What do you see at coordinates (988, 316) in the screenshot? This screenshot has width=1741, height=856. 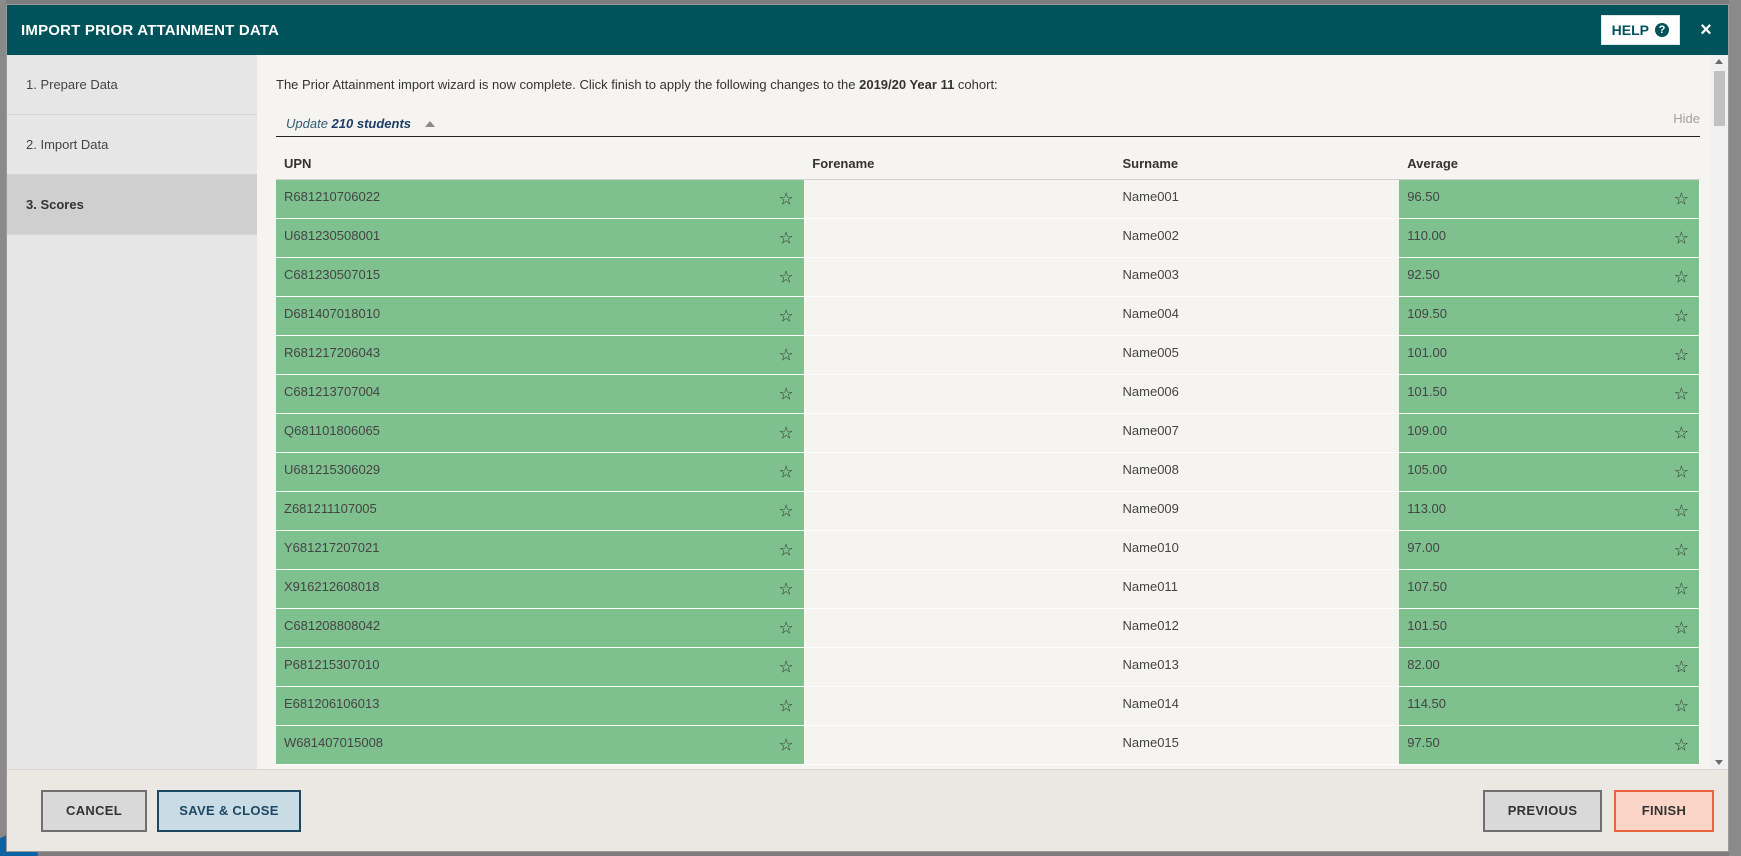 I see `table-row: D681407018010 ☆ Name004 109.50 ☆` at bounding box center [988, 316].